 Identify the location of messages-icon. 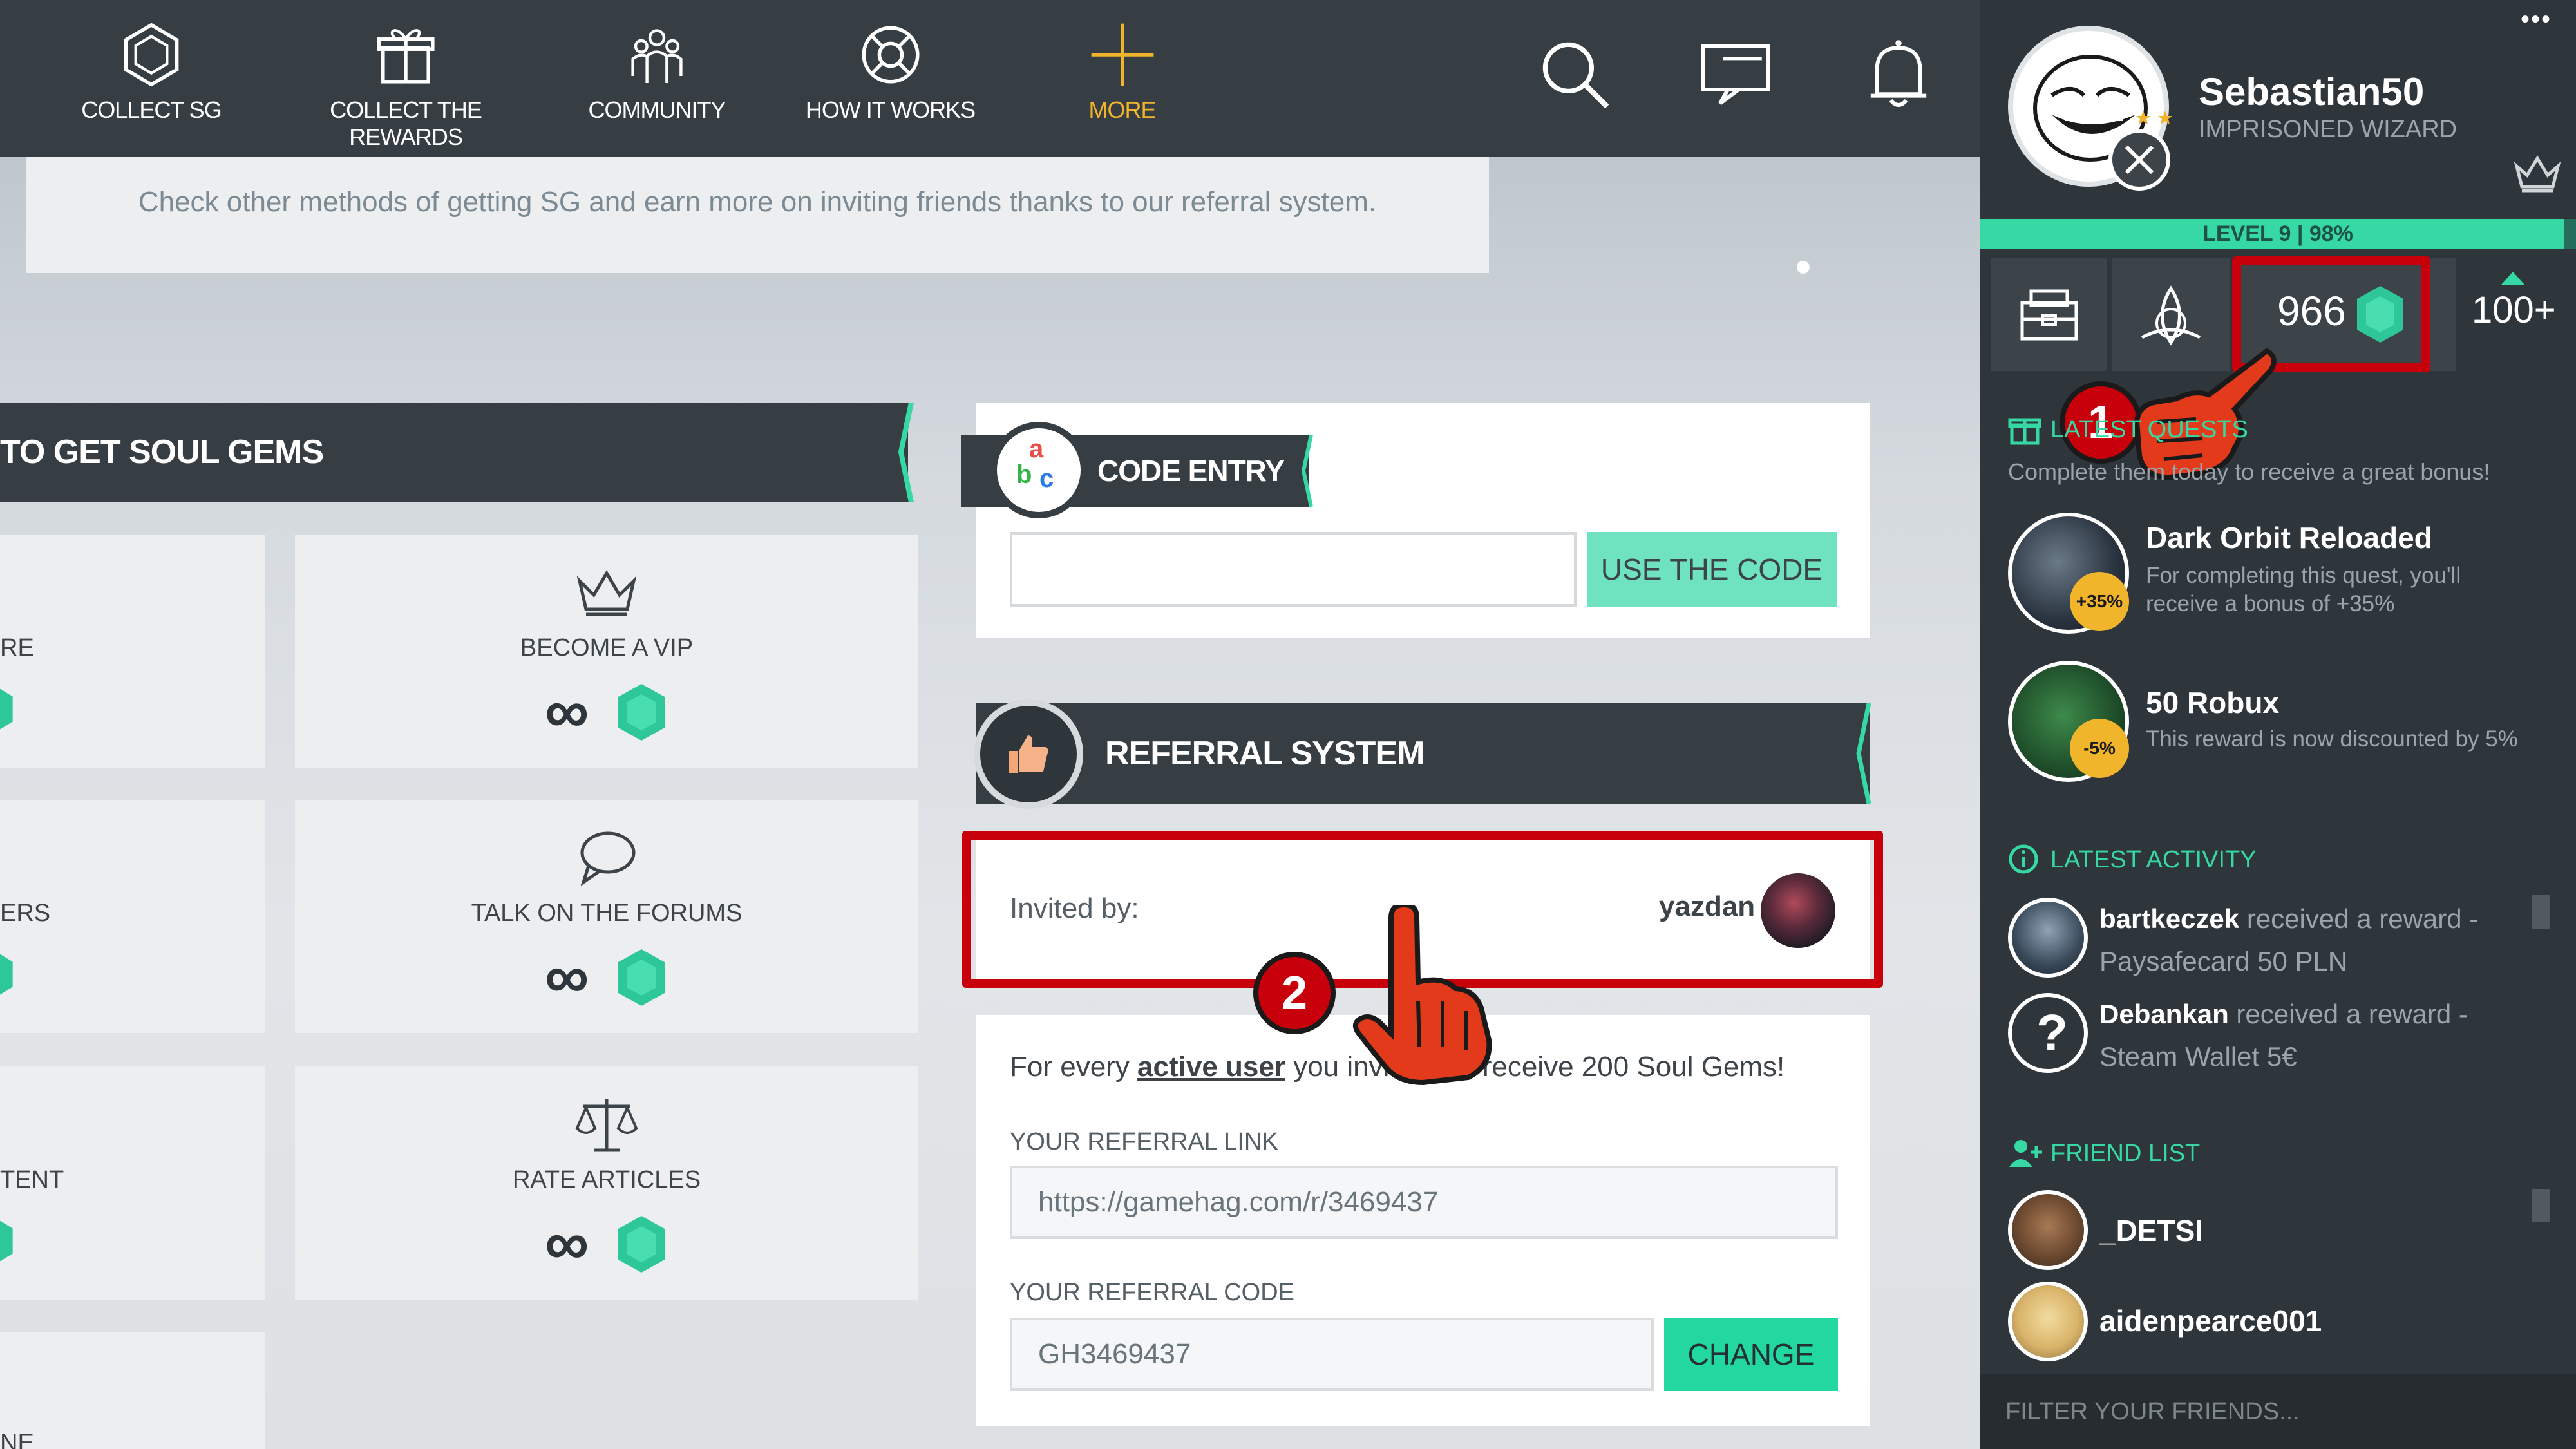
(1735, 74).